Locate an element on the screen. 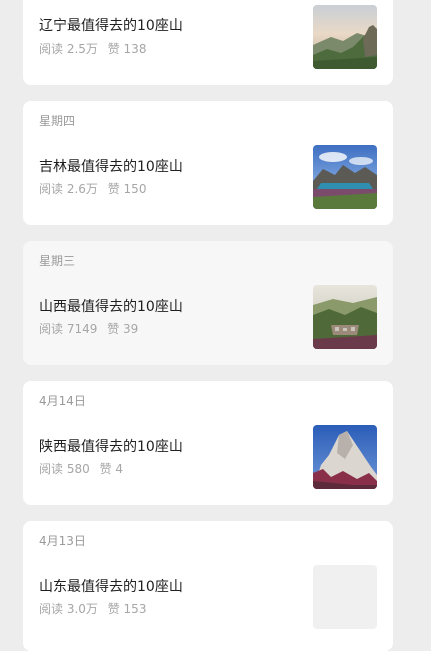 This screenshot has height=651, width=431. article-card: 辽宁最值得去的10座山 阅读 2.5万 赞 138 is located at coordinates (208, 42).